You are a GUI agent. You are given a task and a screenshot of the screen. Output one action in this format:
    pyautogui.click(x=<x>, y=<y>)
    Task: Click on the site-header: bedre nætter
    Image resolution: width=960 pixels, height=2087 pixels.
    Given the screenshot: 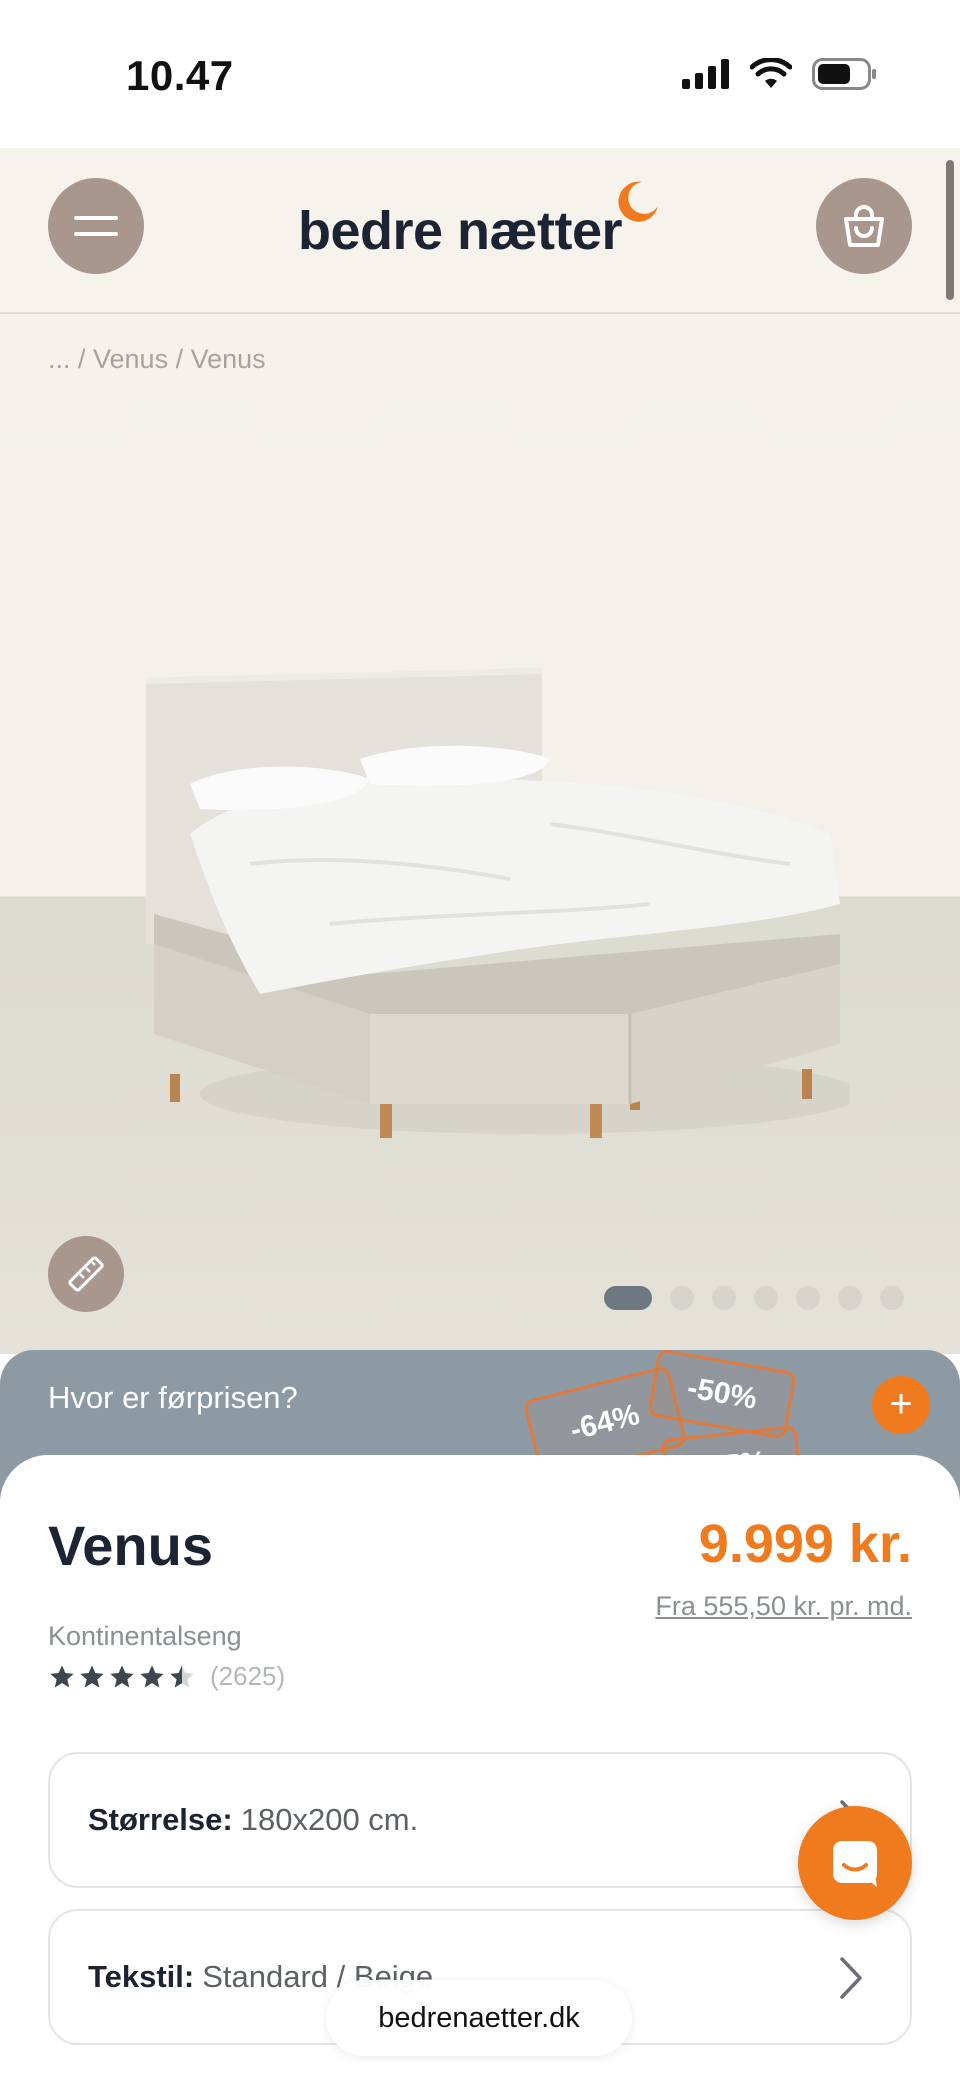 What is the action you would take?
    pyautogui.click(x=480, y=231)
    